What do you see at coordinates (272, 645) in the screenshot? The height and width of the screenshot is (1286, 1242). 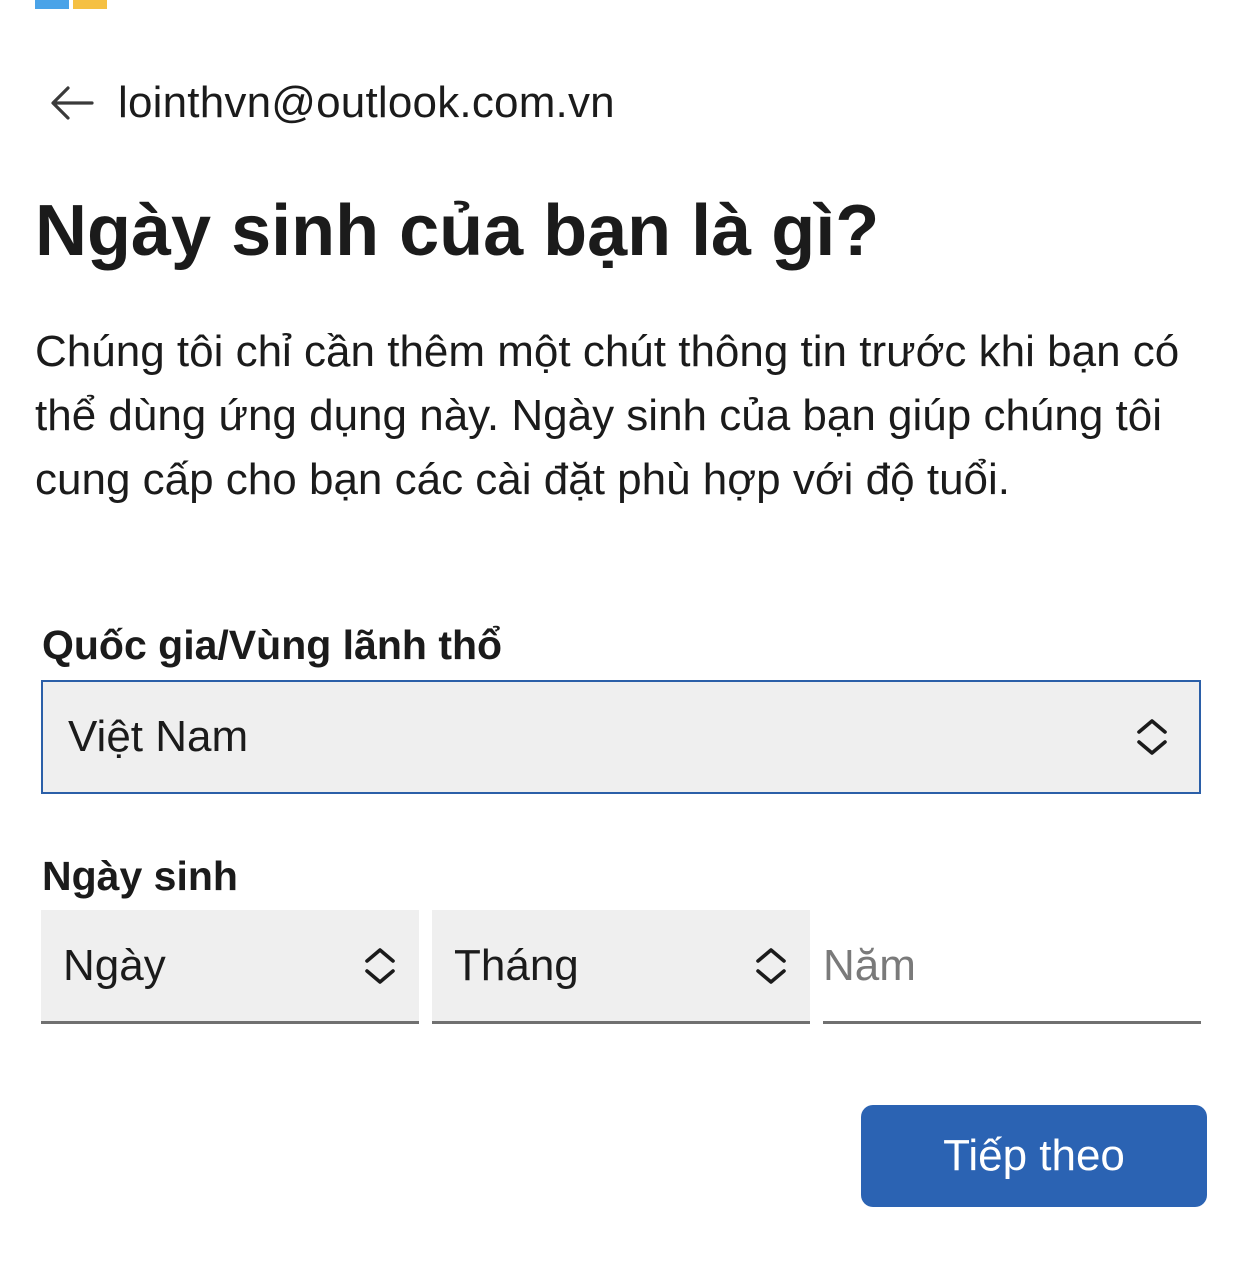 I see `country-label: Quốc gia/Vùng lãnh thổ` at bounding box center [272, 645].